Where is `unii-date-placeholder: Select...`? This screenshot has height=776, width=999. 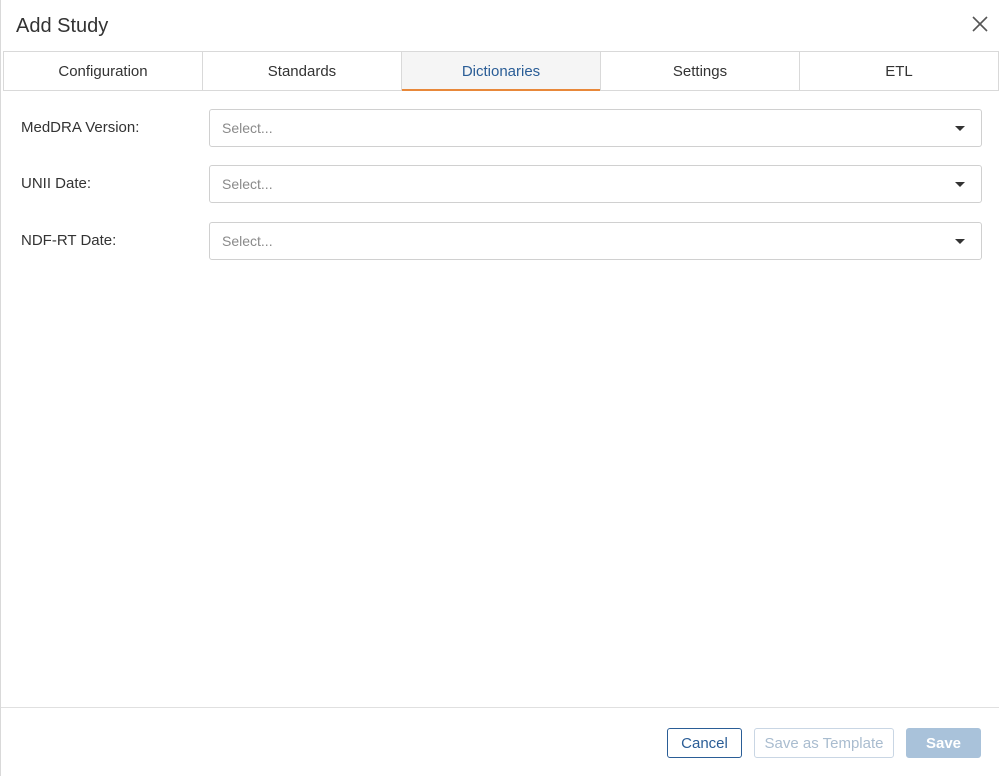
unii-date-placeholder: Select... is located at coordinates (247, 184).